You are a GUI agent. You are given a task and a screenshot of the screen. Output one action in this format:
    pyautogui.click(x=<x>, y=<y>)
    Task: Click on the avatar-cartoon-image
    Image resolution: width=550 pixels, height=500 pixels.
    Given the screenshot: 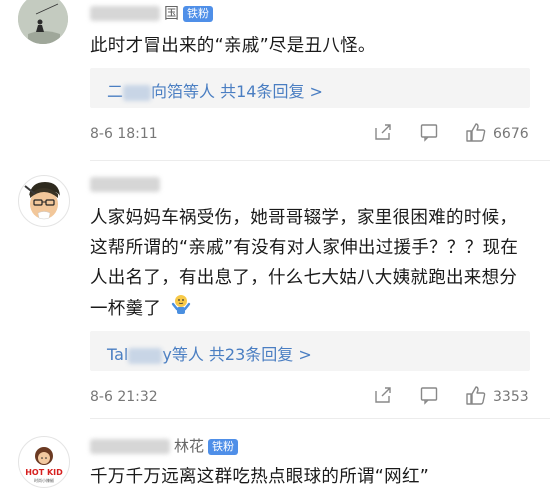 What is the action you would take?
    pyautogui.click(x=42, y=201)
    